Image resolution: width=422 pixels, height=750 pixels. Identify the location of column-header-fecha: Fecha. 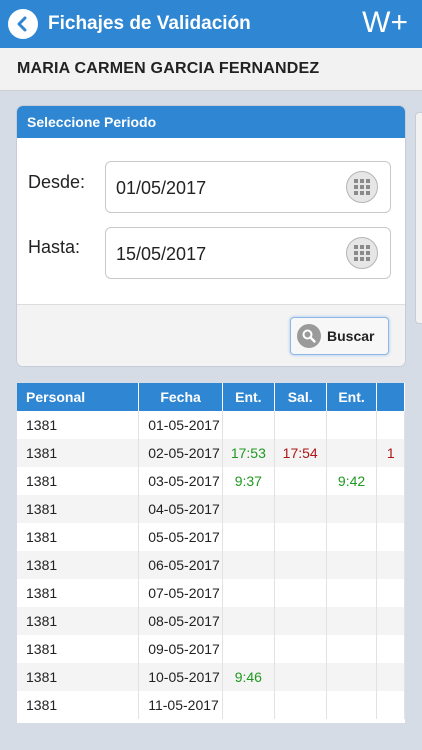
(180, 397).